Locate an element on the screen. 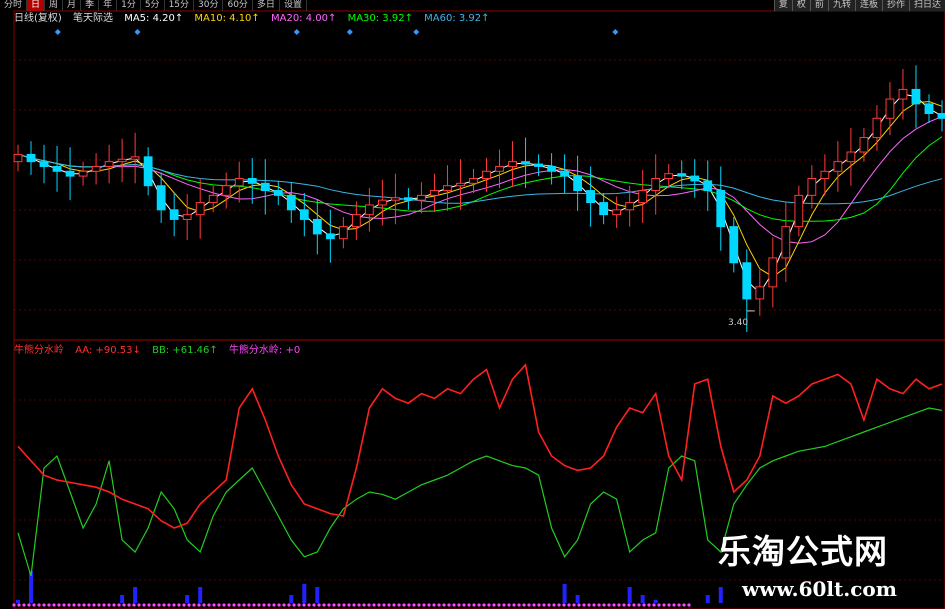 This screenshot has height=609, width=945. toolbar-item-10: 60分 is located at coordinates (238, 5).